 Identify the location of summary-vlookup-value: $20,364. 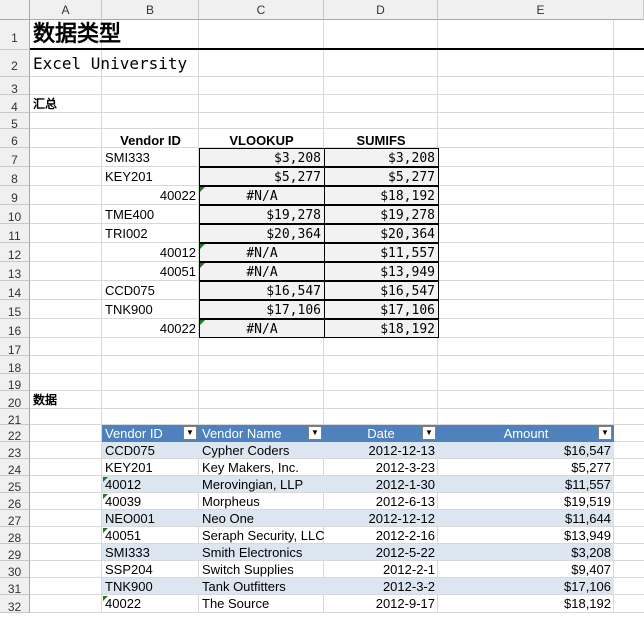
(262, 233).